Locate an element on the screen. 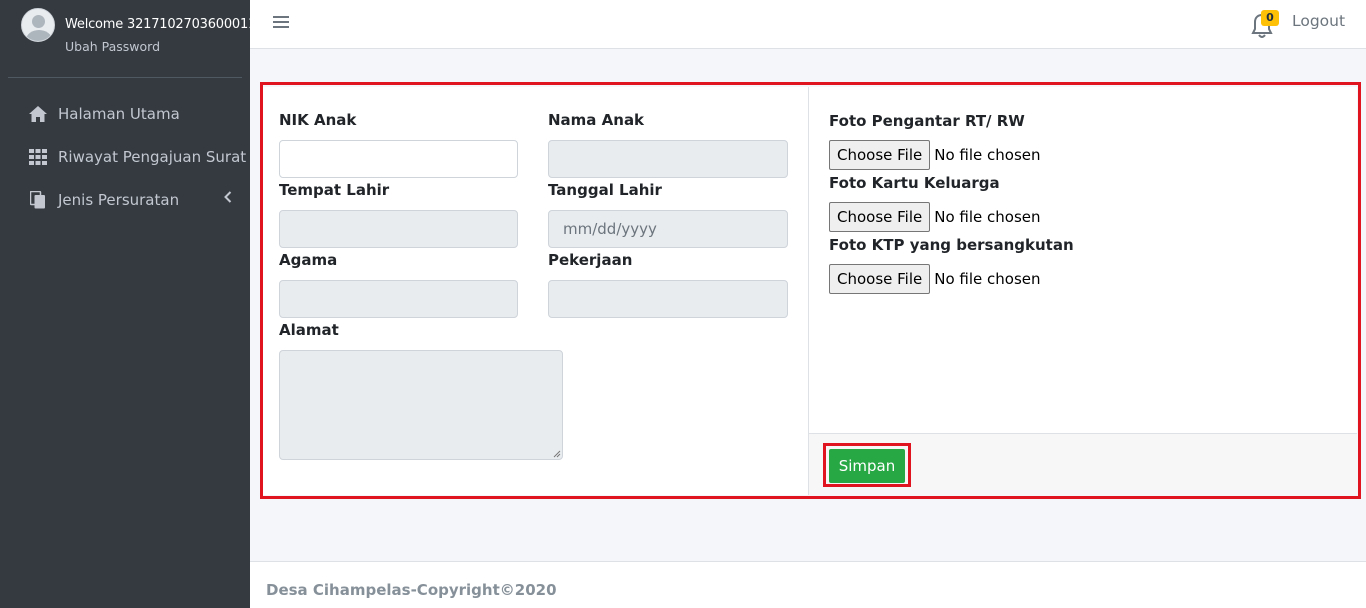  avatar is located at coordinates (38, 25).